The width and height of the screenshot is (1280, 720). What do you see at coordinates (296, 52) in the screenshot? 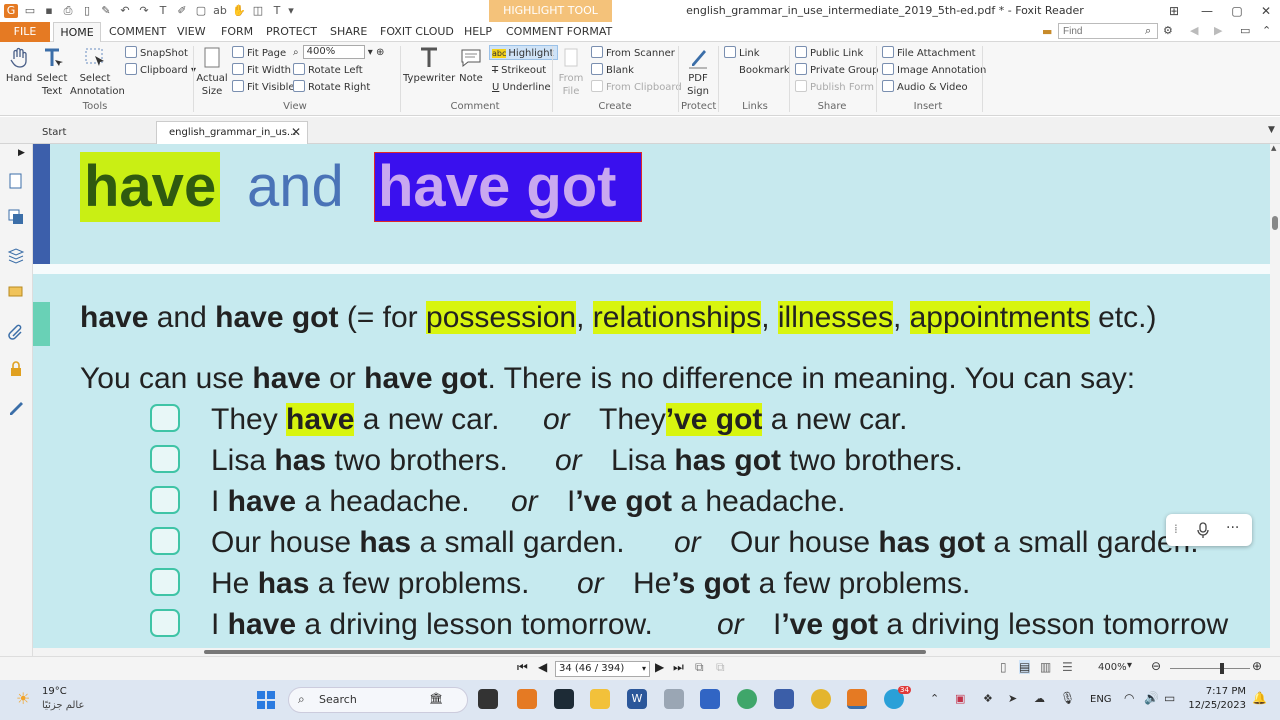
I see `zoom-out-magnifier-icon: ⌕` at bounding box center [296, 52].